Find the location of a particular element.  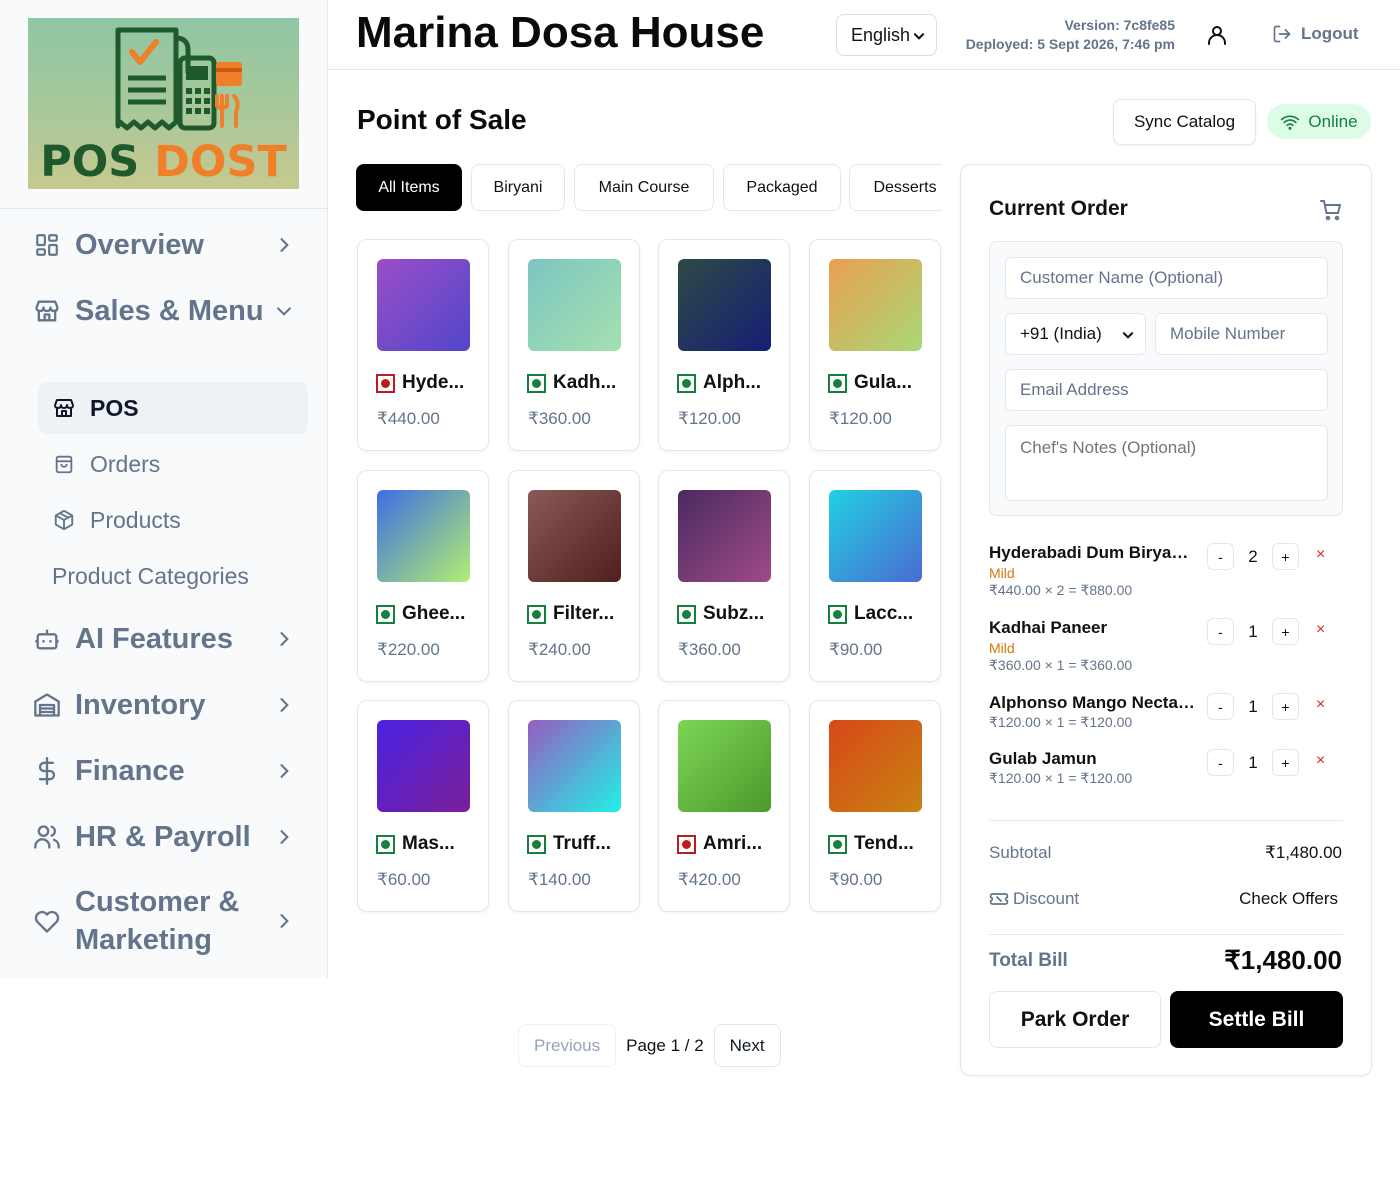

chef-notes-field is located at coordinates (1173, 463).